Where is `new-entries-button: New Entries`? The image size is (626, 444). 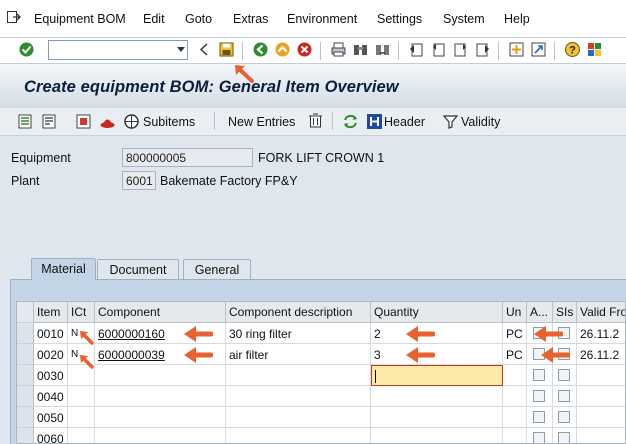
new-entries-button: New Entries is located at coordinates (261, 122).